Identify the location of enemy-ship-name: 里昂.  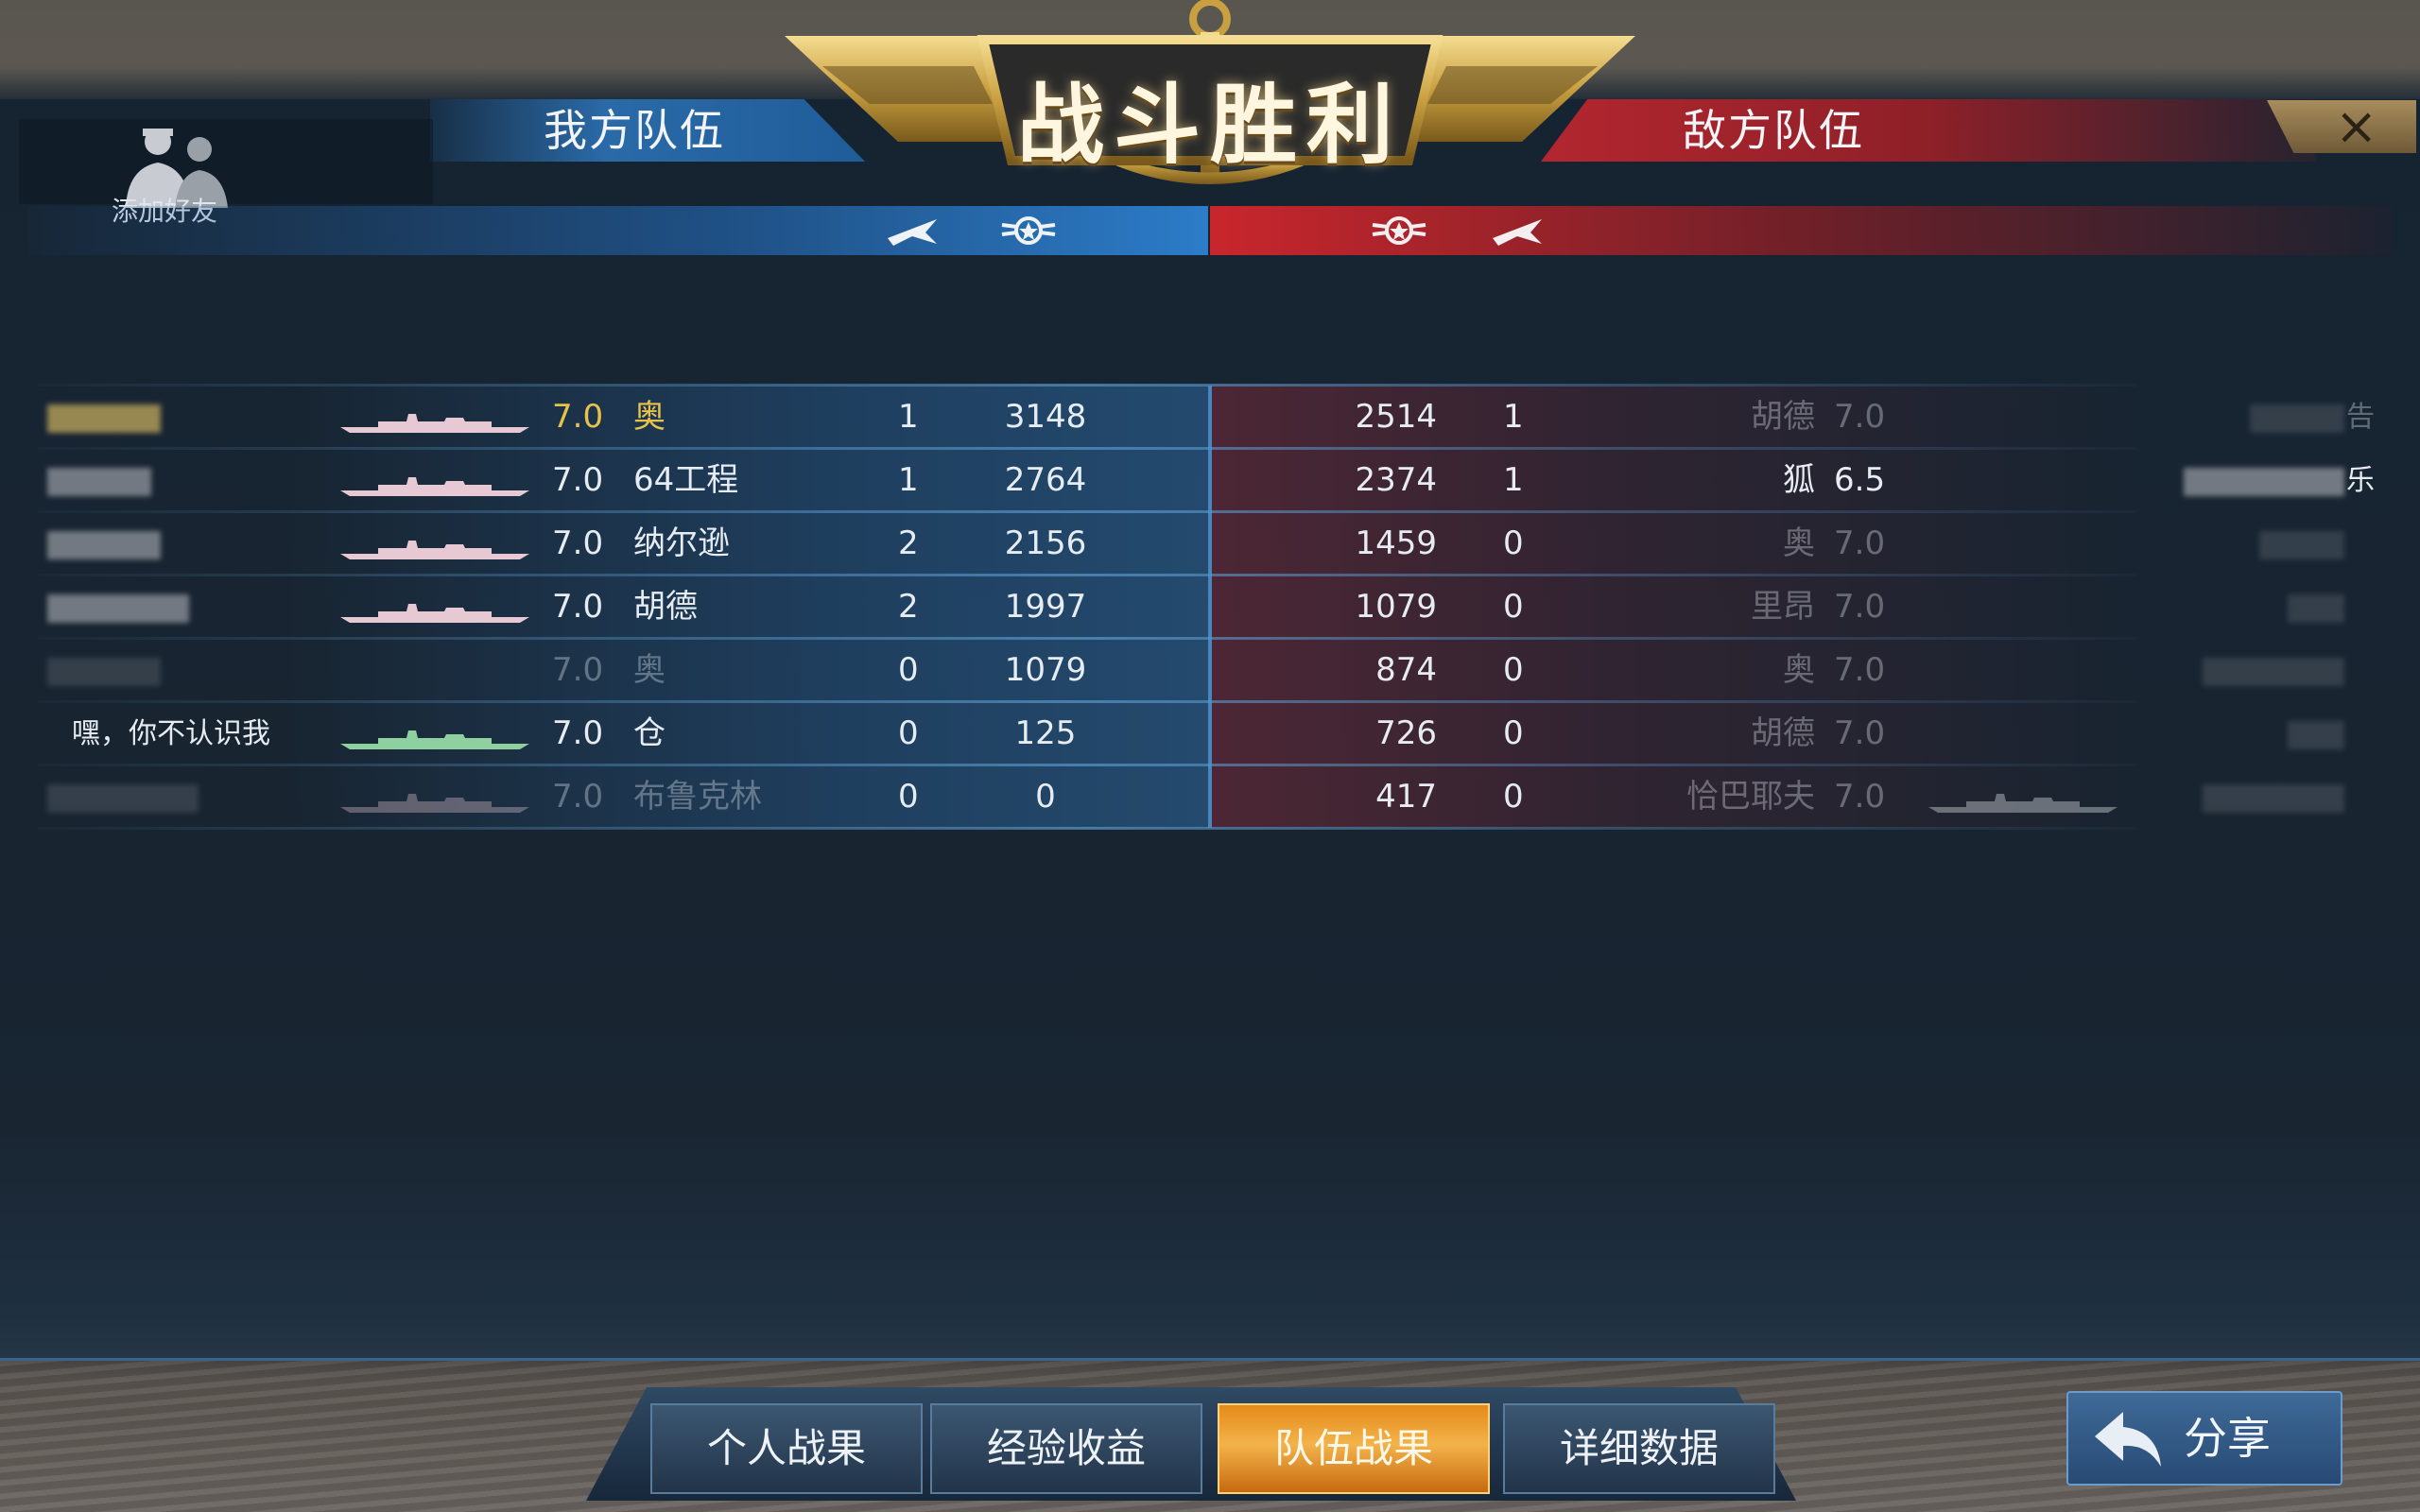
(1783, 607).